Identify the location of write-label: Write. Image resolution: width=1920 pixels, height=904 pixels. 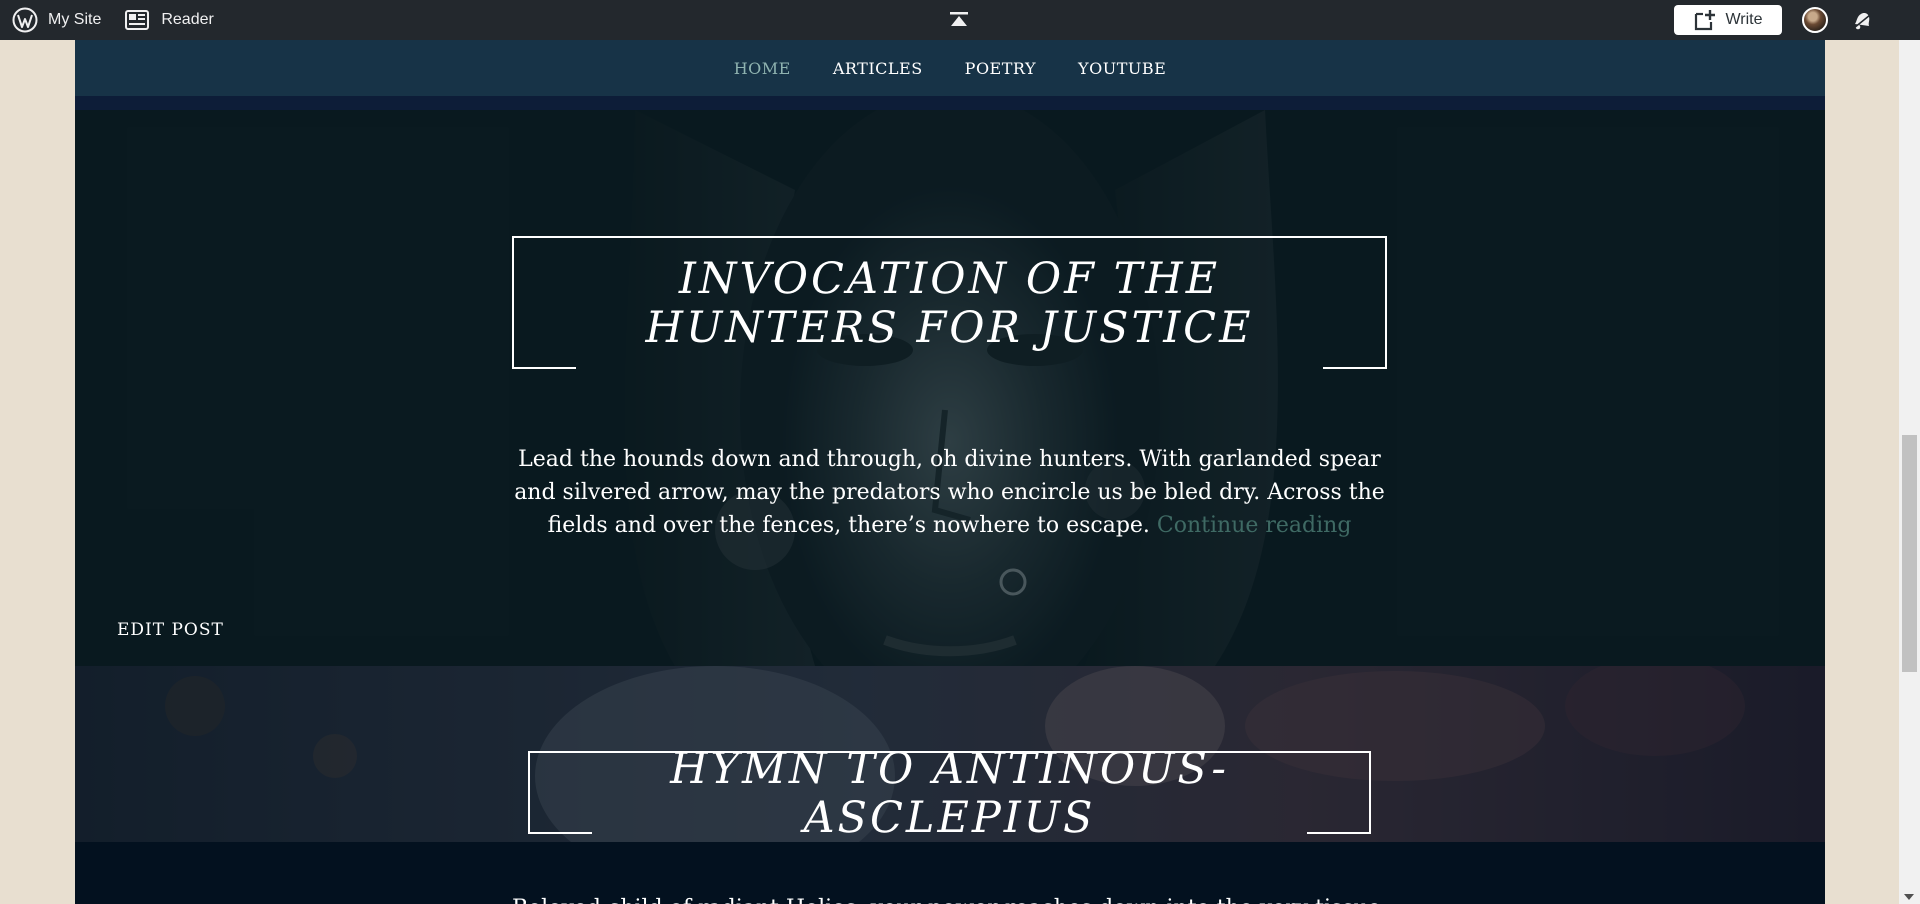
(1744, 19).